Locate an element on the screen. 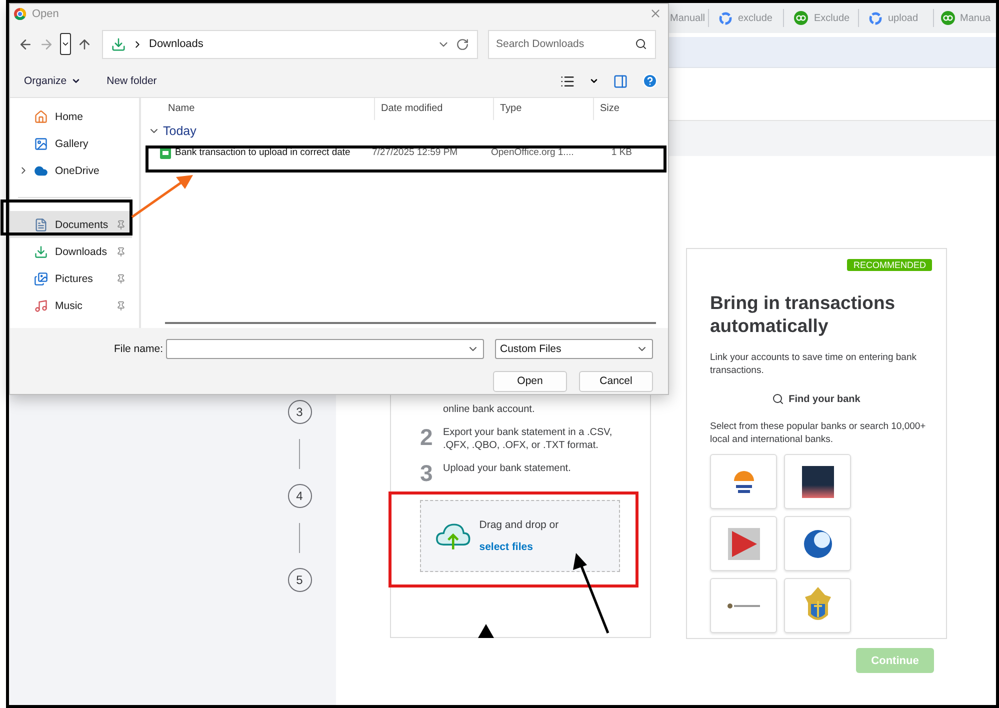 This screenshot has height=708, width=999. globe-logo-icon is located at coordinates (817, 543).